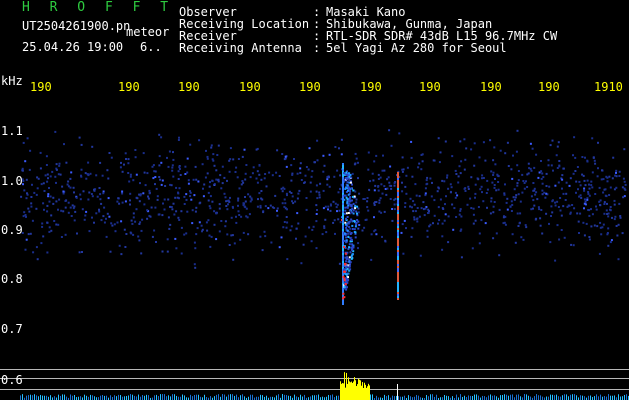 The image size is (629, 400). What do you see at coordinates (314, 379) in the screenshot?
I see `amplitude-baseline` at bounding box center [314, 379].